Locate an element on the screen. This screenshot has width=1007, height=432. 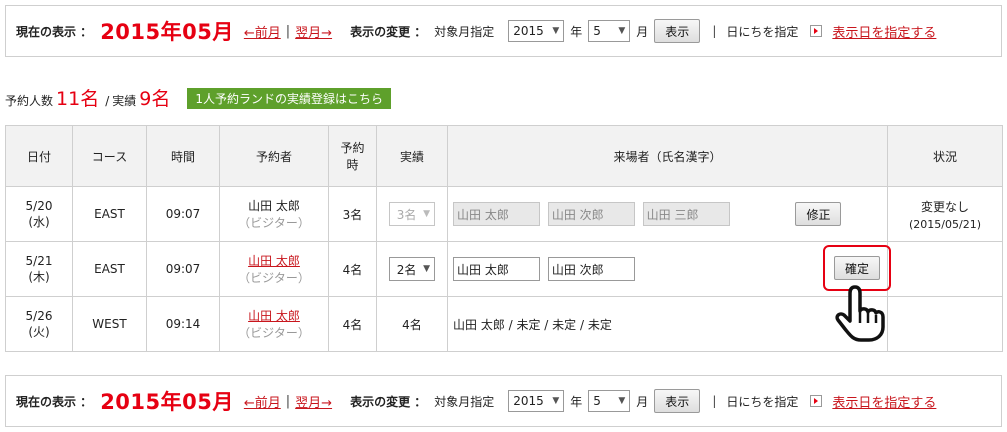
confirm-button: 確定 is located at coordinates (856, 268).